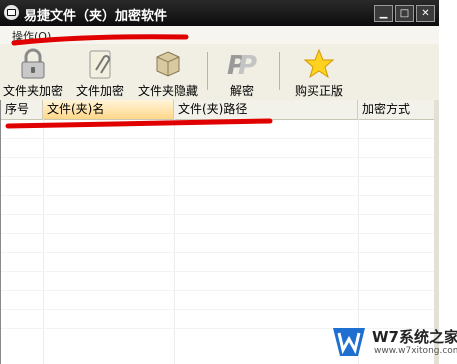  Describe the element at coordinates (96, 16) in the screenshot. I see `window-title: 易捷文件（夹）加密软件` at that location.